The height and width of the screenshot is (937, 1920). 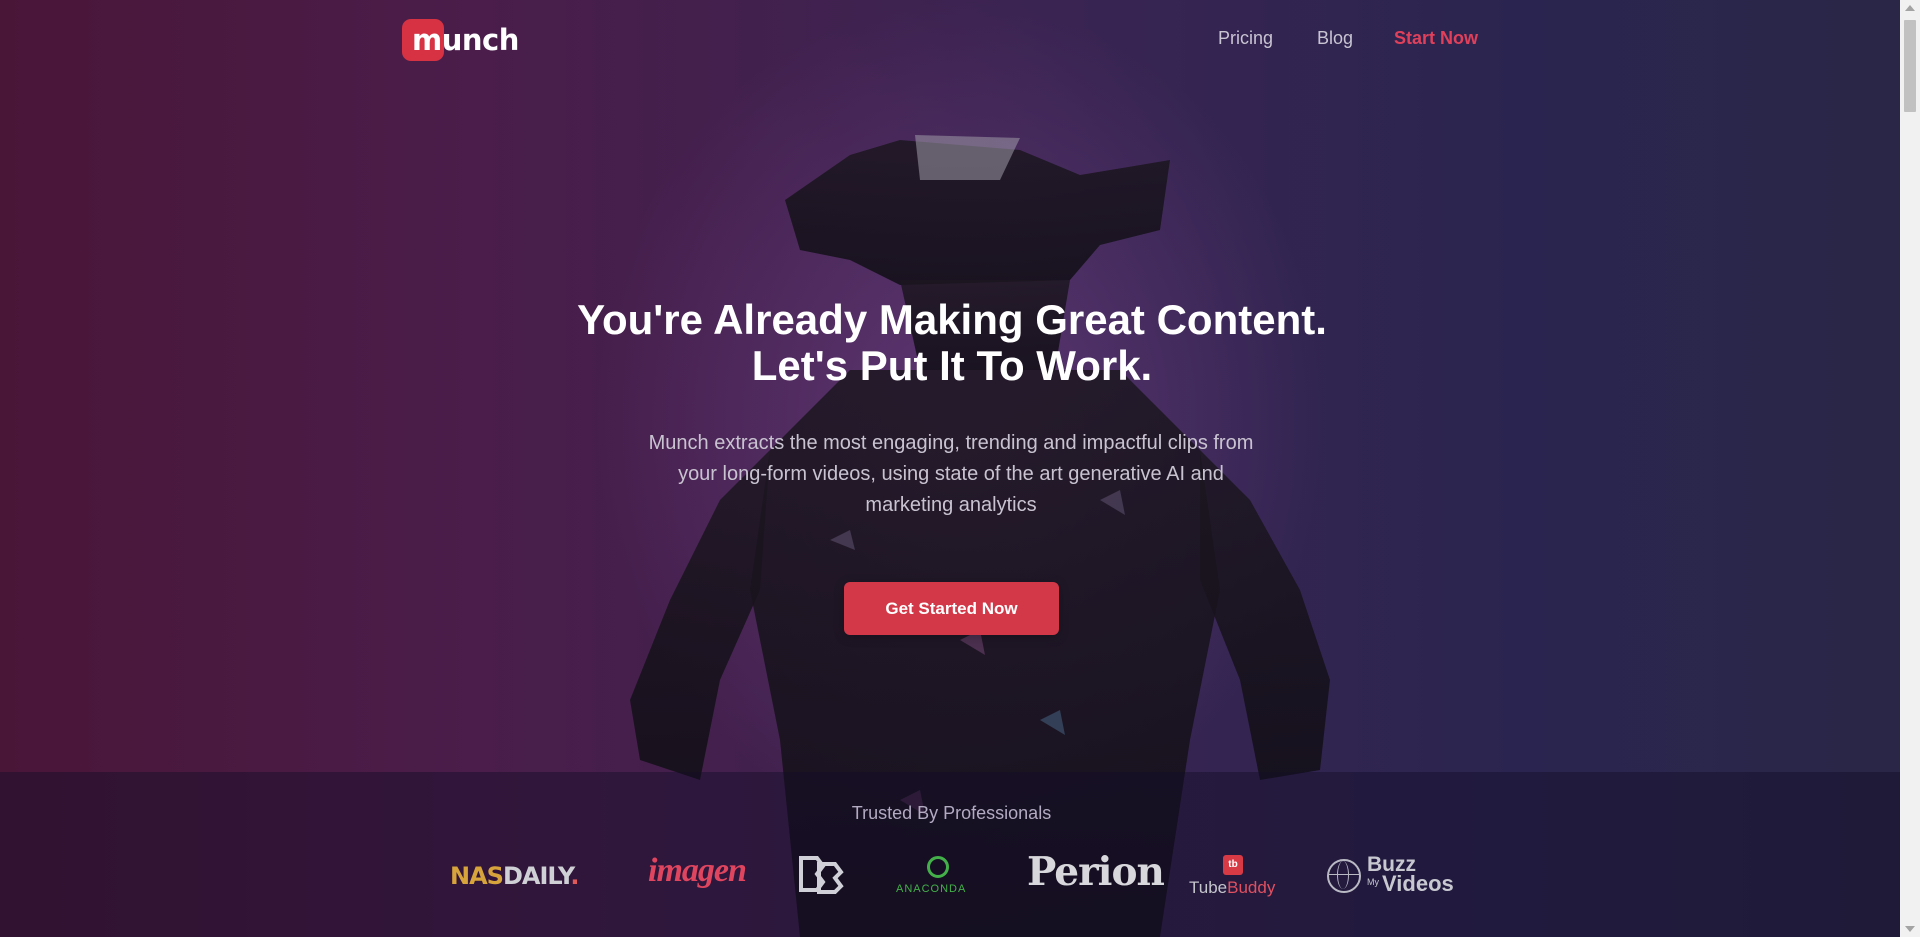 I want to click on logo-wordmark: munch, so click(x=465, y=40).